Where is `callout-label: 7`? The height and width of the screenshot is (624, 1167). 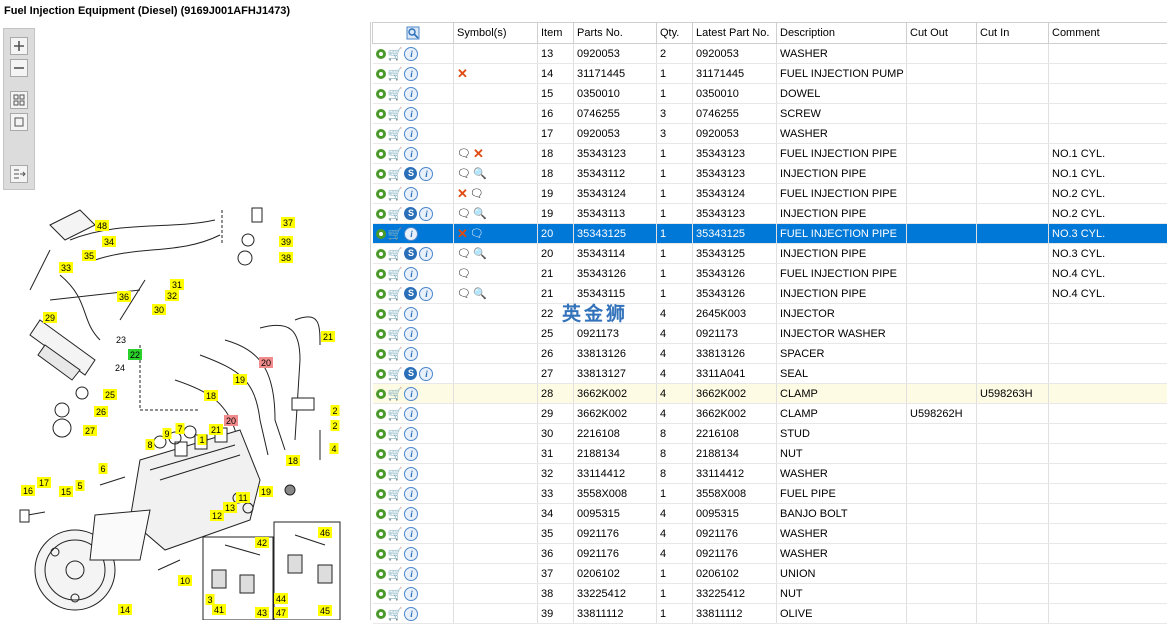 callout-label: 7 is located at coordinates (179, 429).